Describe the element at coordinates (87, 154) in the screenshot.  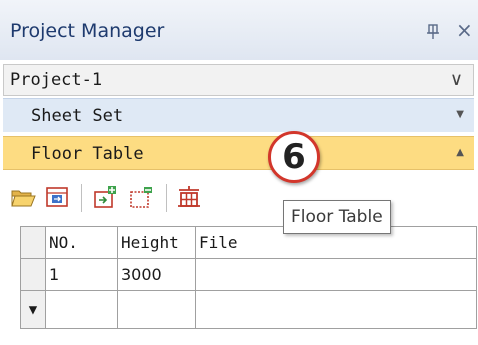
I see `category-label: Floor Table` at that location.